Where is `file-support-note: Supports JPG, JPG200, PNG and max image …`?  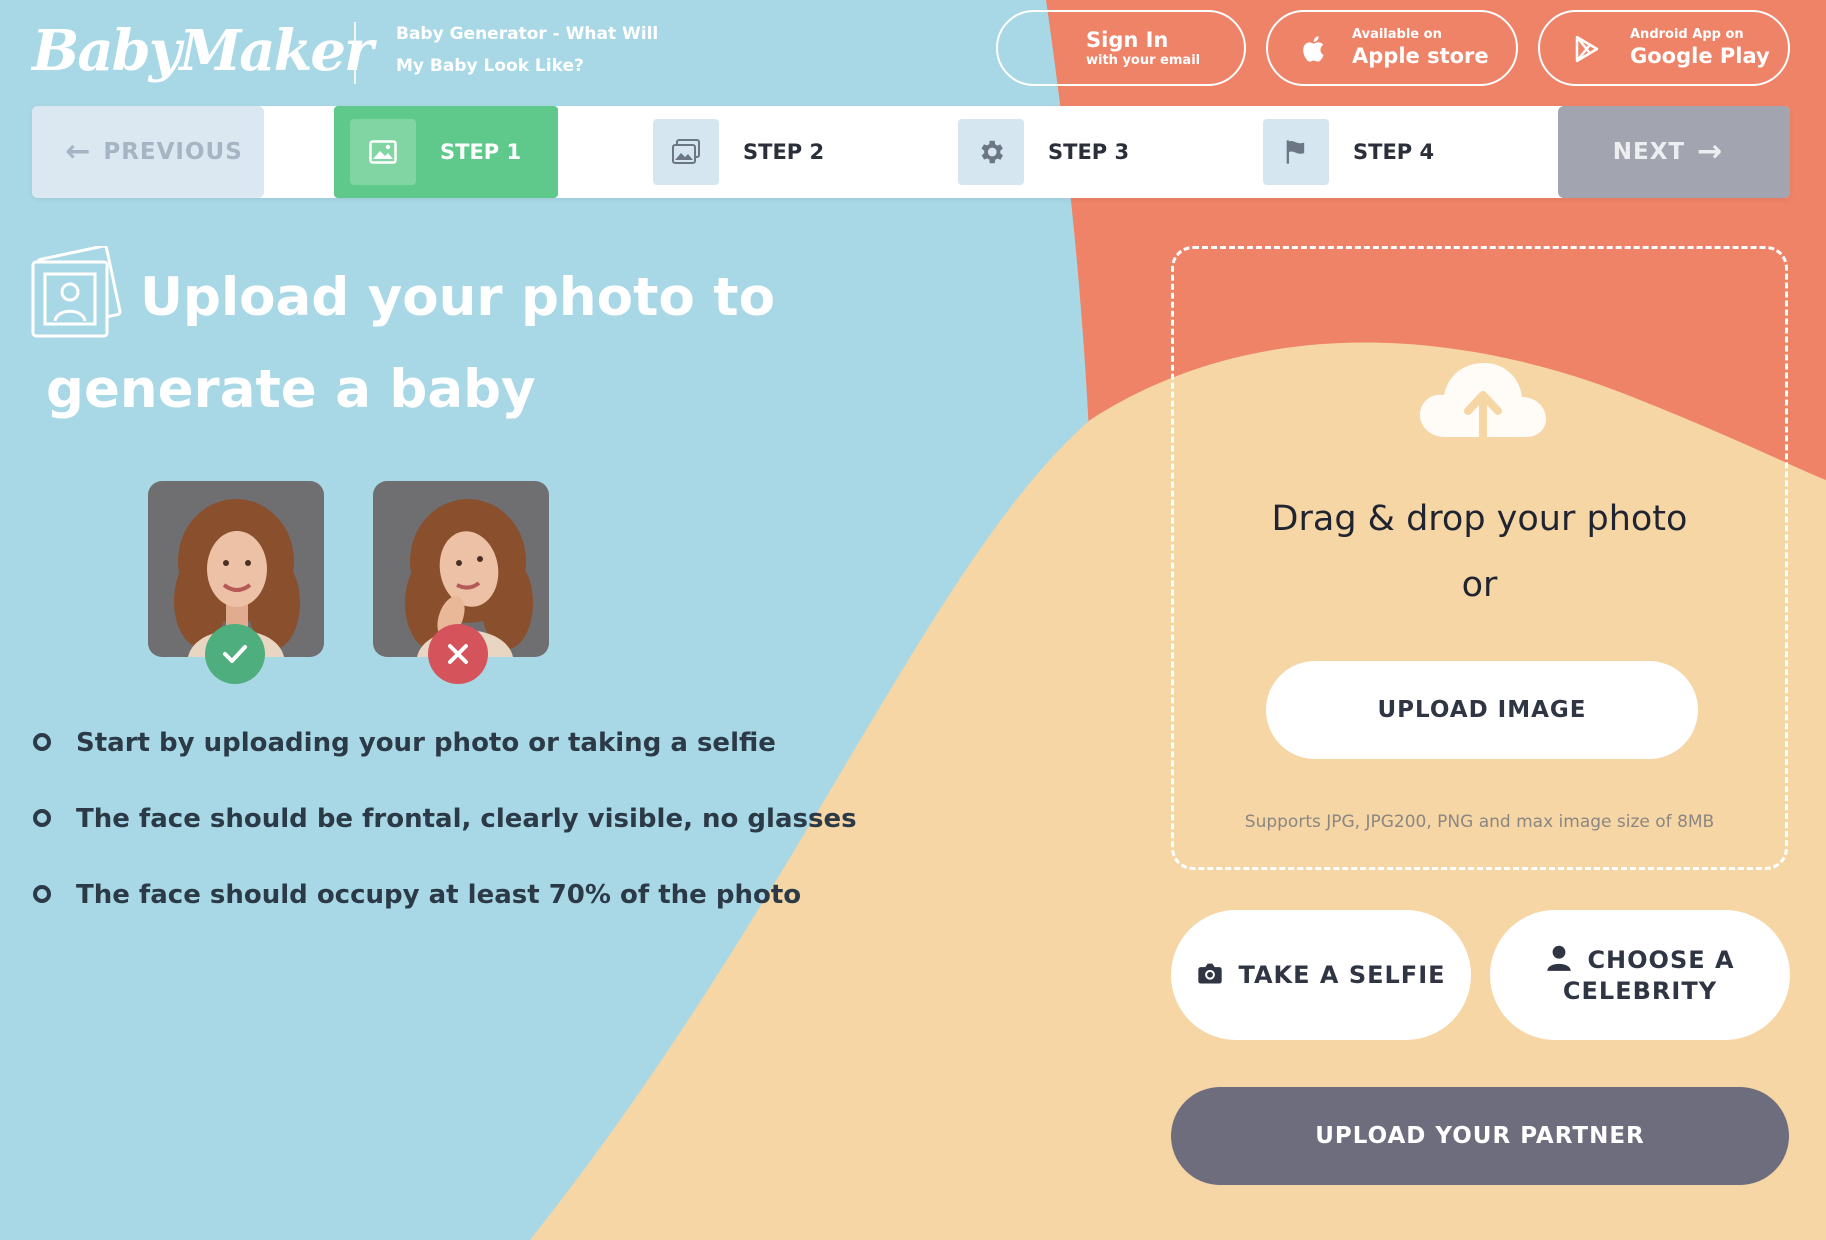
file-support-note: Supports JPG, JPG200, PNG and max image … is located at coordinates (1479, 822).